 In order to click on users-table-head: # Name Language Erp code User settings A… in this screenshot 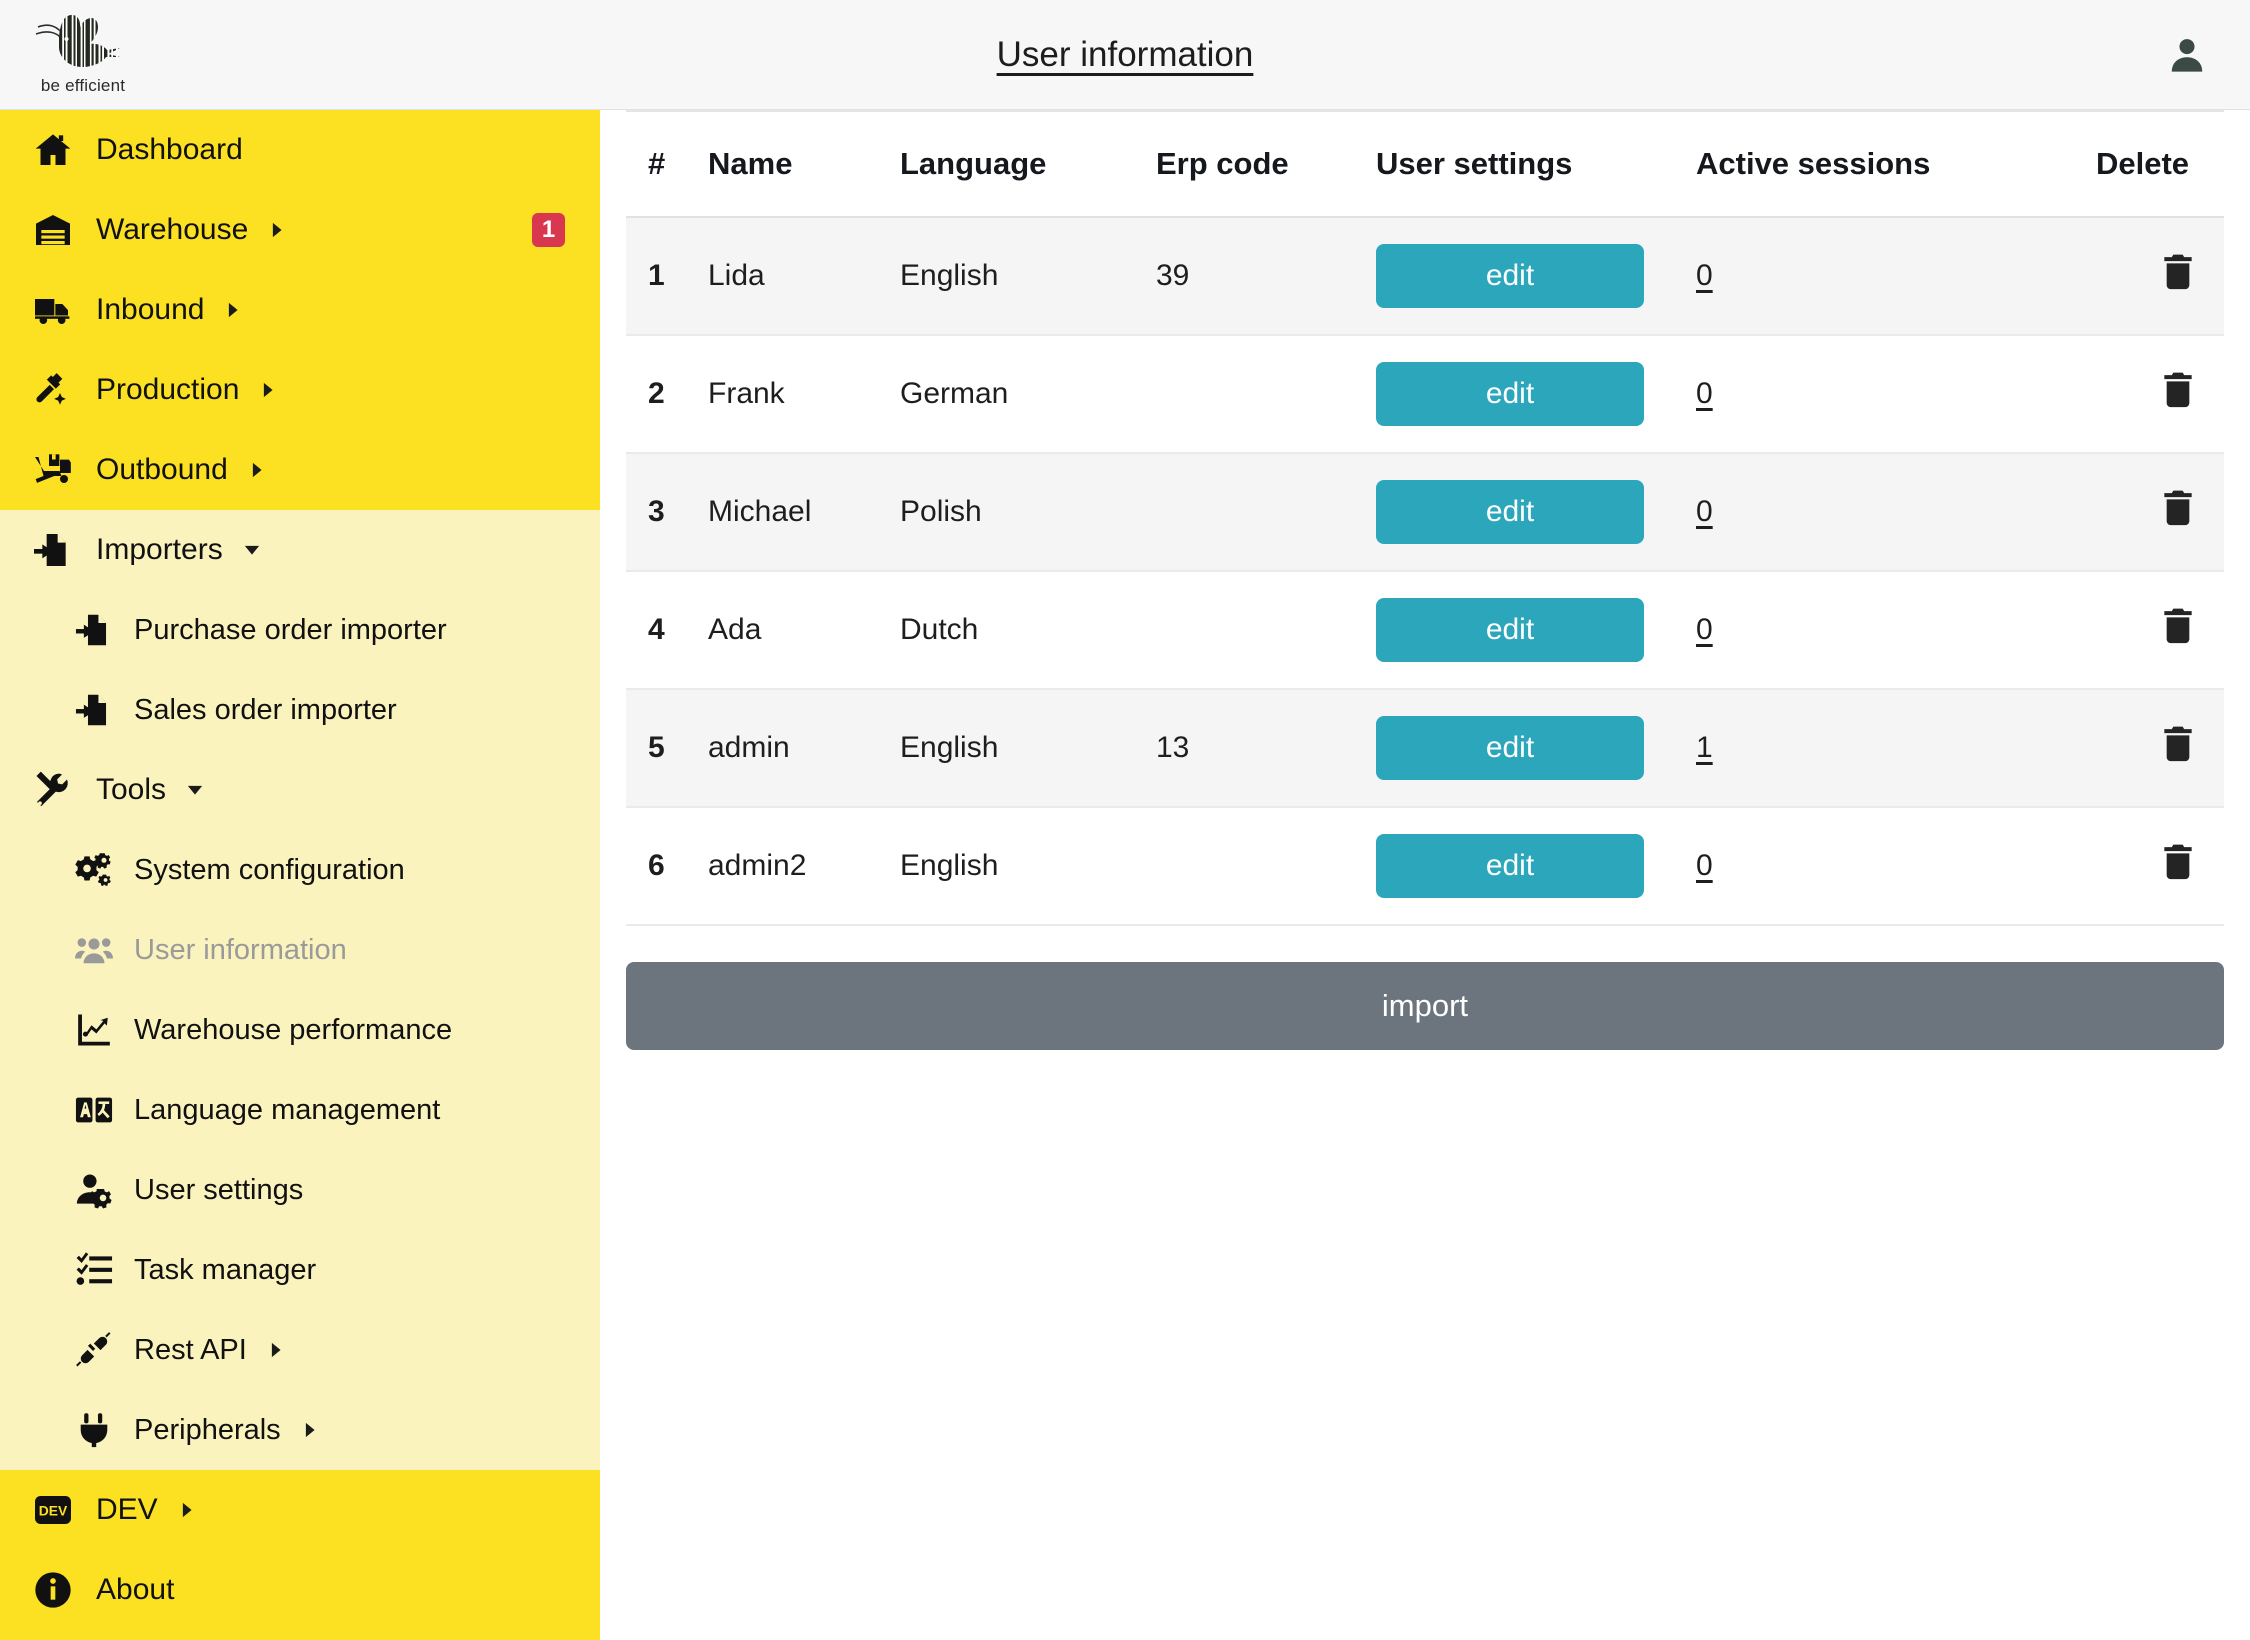, I will do `click(1425, 164)`.